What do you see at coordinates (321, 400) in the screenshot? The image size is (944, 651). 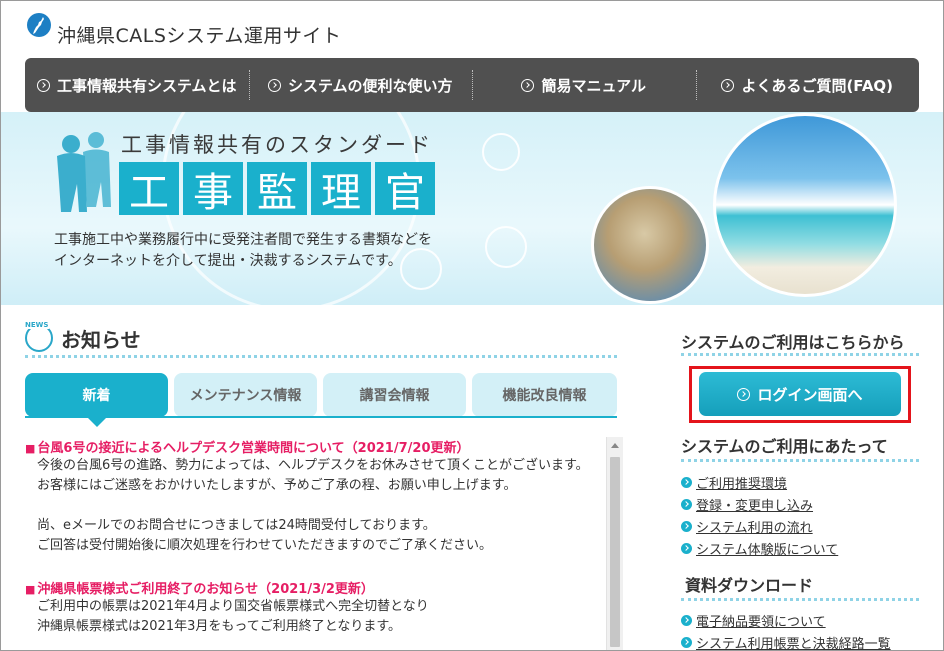 I see `news-tabs: 新着 メンテナンス情報 講習会情報 機能改良情報` at bounding box center [321, 400].